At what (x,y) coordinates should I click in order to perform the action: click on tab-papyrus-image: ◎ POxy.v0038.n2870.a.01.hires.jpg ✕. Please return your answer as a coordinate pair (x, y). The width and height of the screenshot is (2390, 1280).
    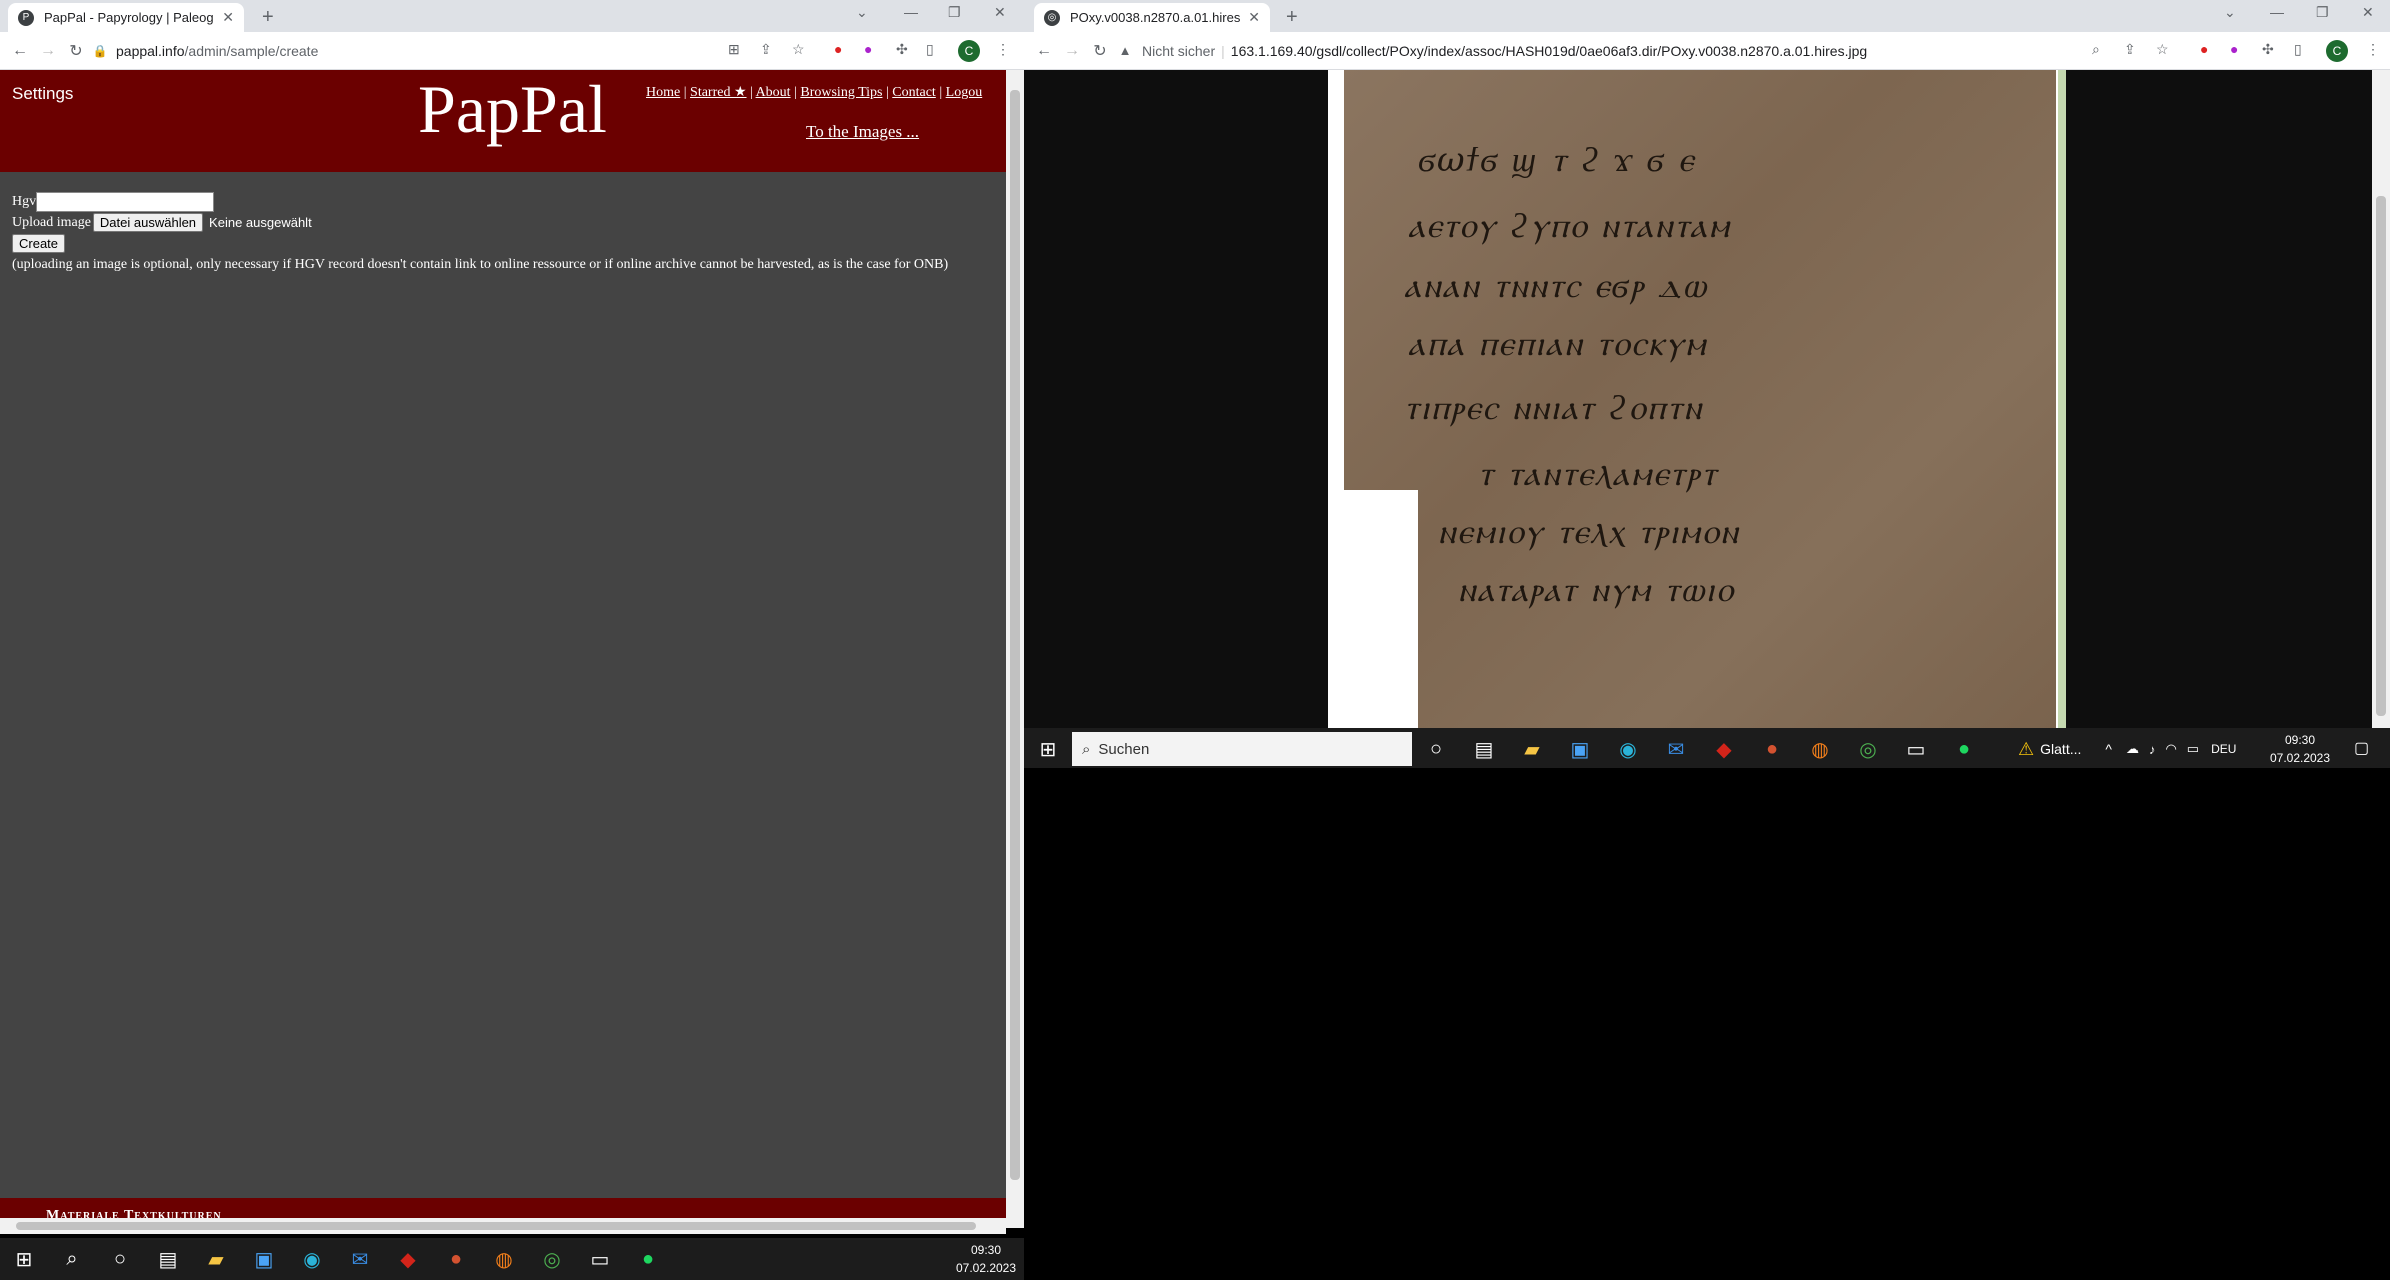
    Looking at the image, I should click on (1152, 17).